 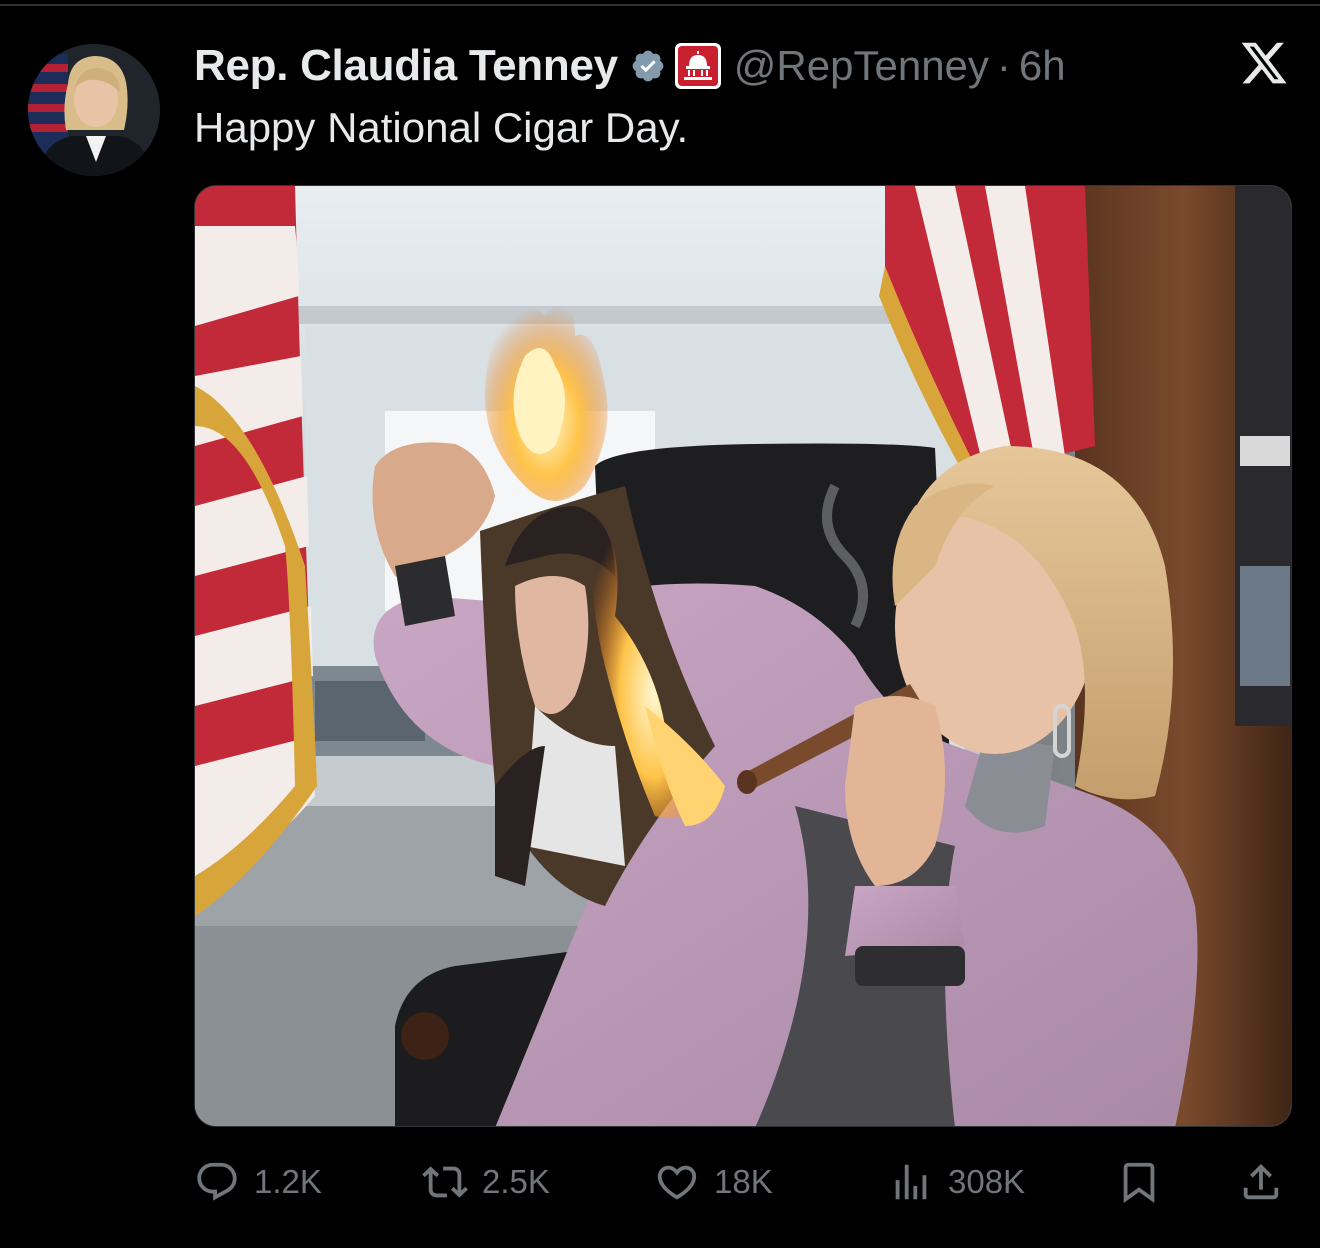 I want to click on like-button: 18K, so click(x=713, y=1182).